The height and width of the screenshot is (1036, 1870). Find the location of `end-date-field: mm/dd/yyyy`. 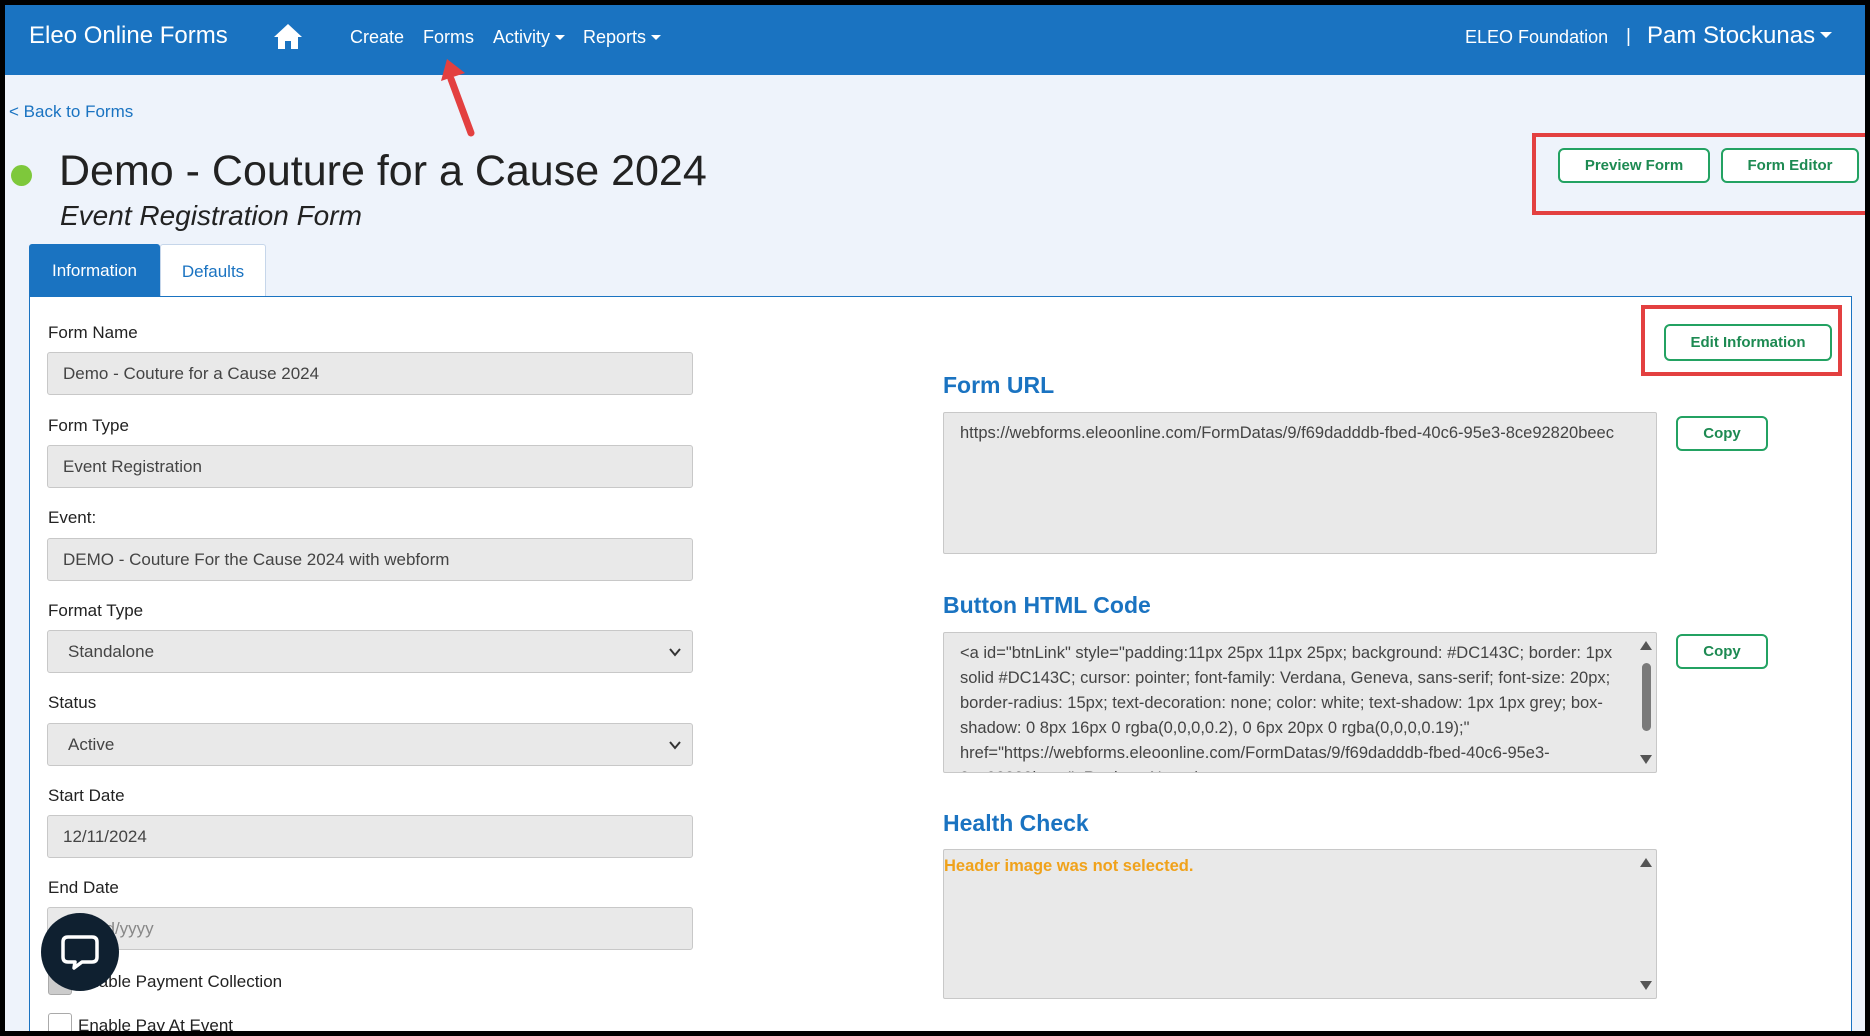

end-date-field: mm/dd/yyyy is located at coordinates (370, 928).